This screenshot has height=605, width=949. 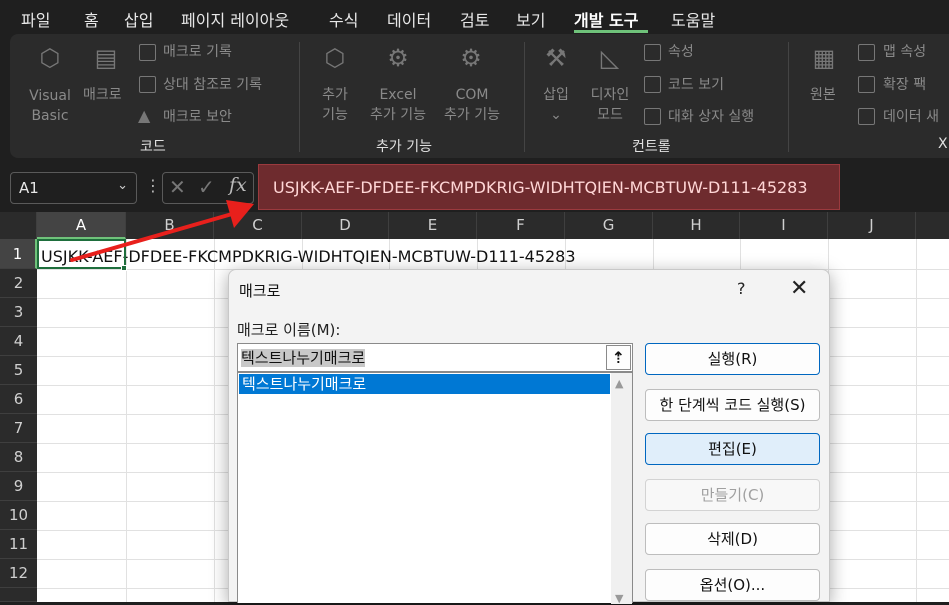 What do you see at coordinates (343, 19) in the screenshot?
I see `tab-formulas: 수식` at bounding box center [343, 19].